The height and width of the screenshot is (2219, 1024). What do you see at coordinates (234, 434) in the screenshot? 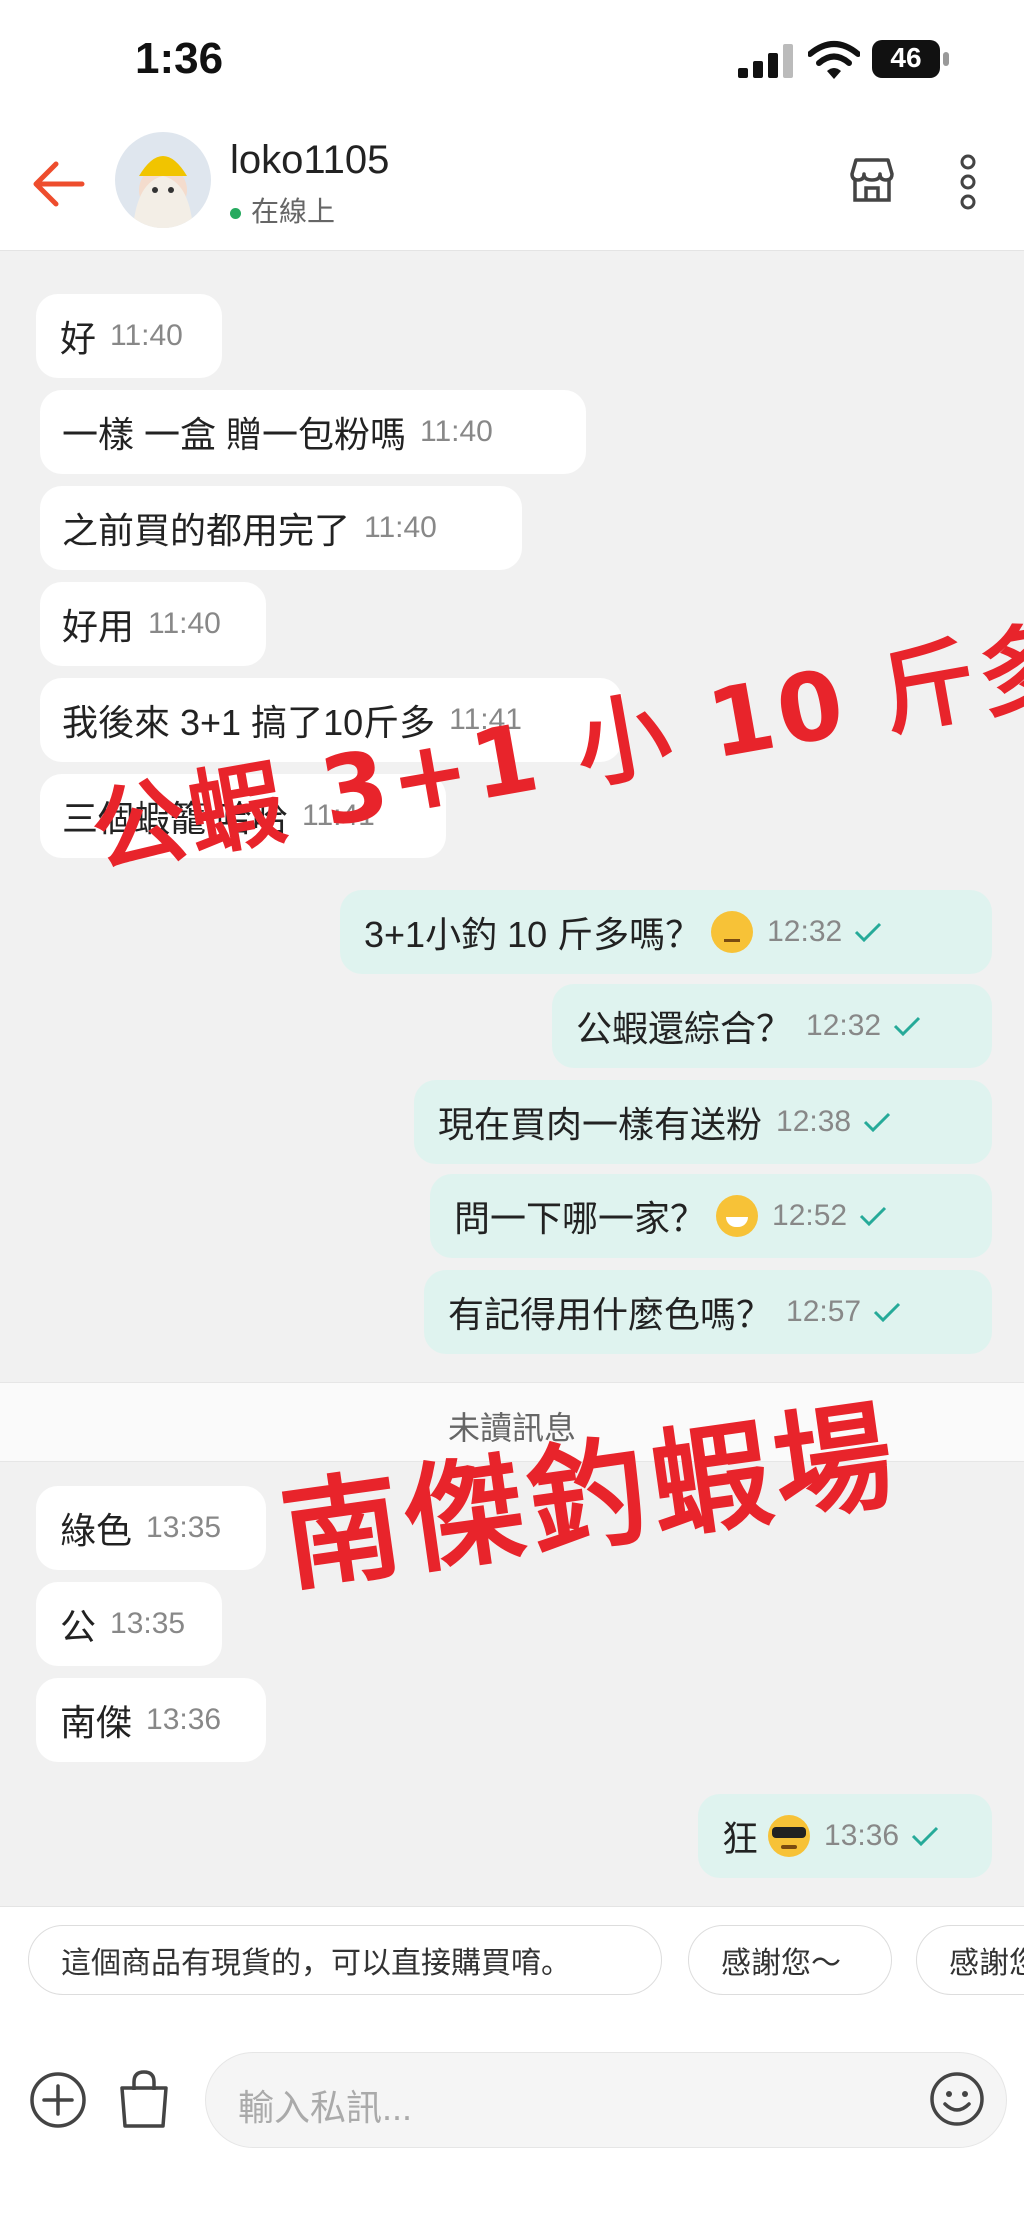
I see `message-text: 一樣 一盒 贈一包粉嗎` at bounding box center [234, 434].